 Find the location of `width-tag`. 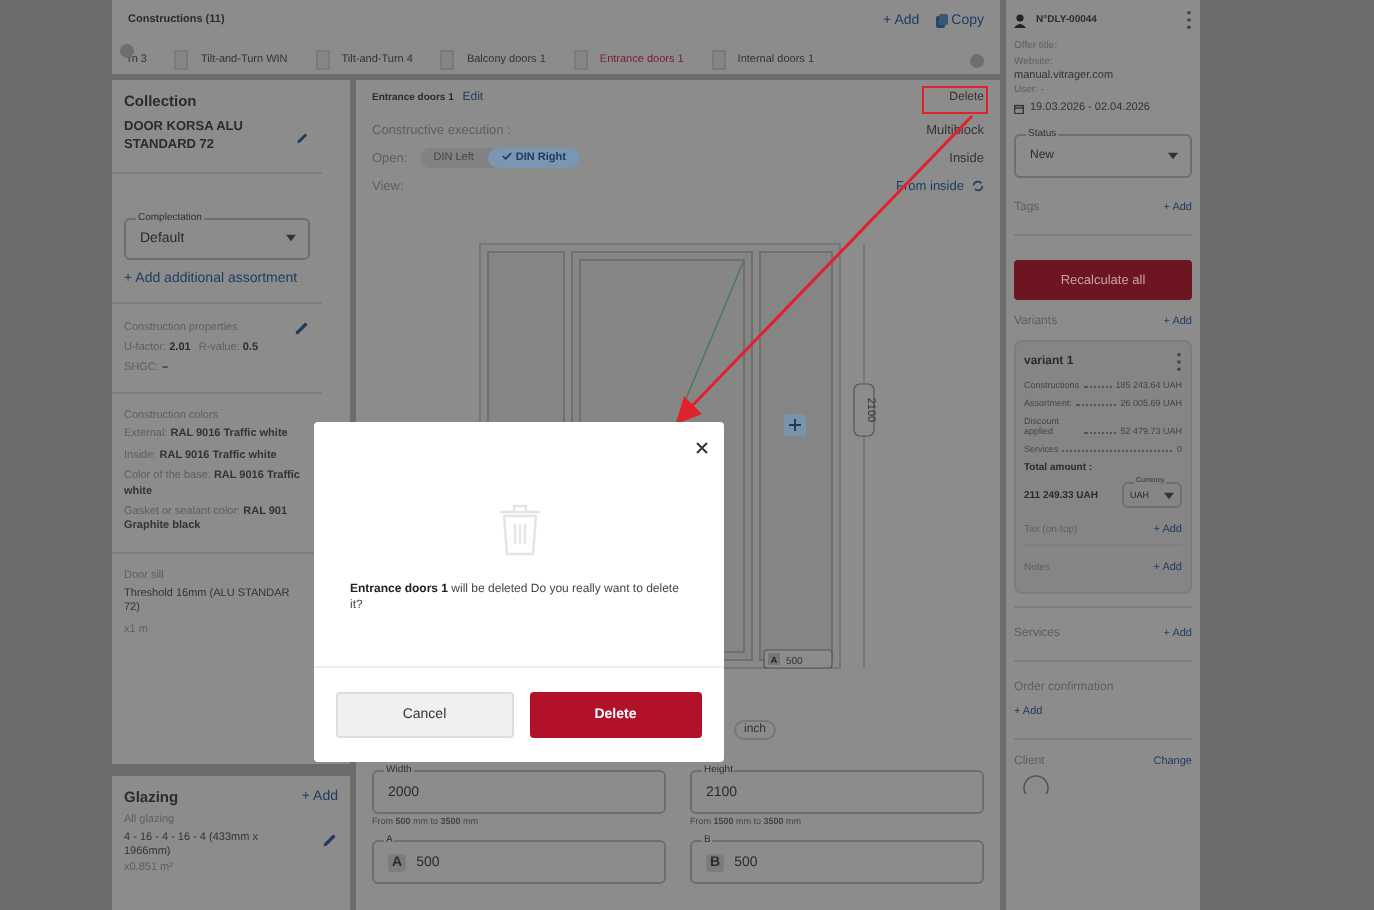

width-tag is located at coordinates (798, 659).